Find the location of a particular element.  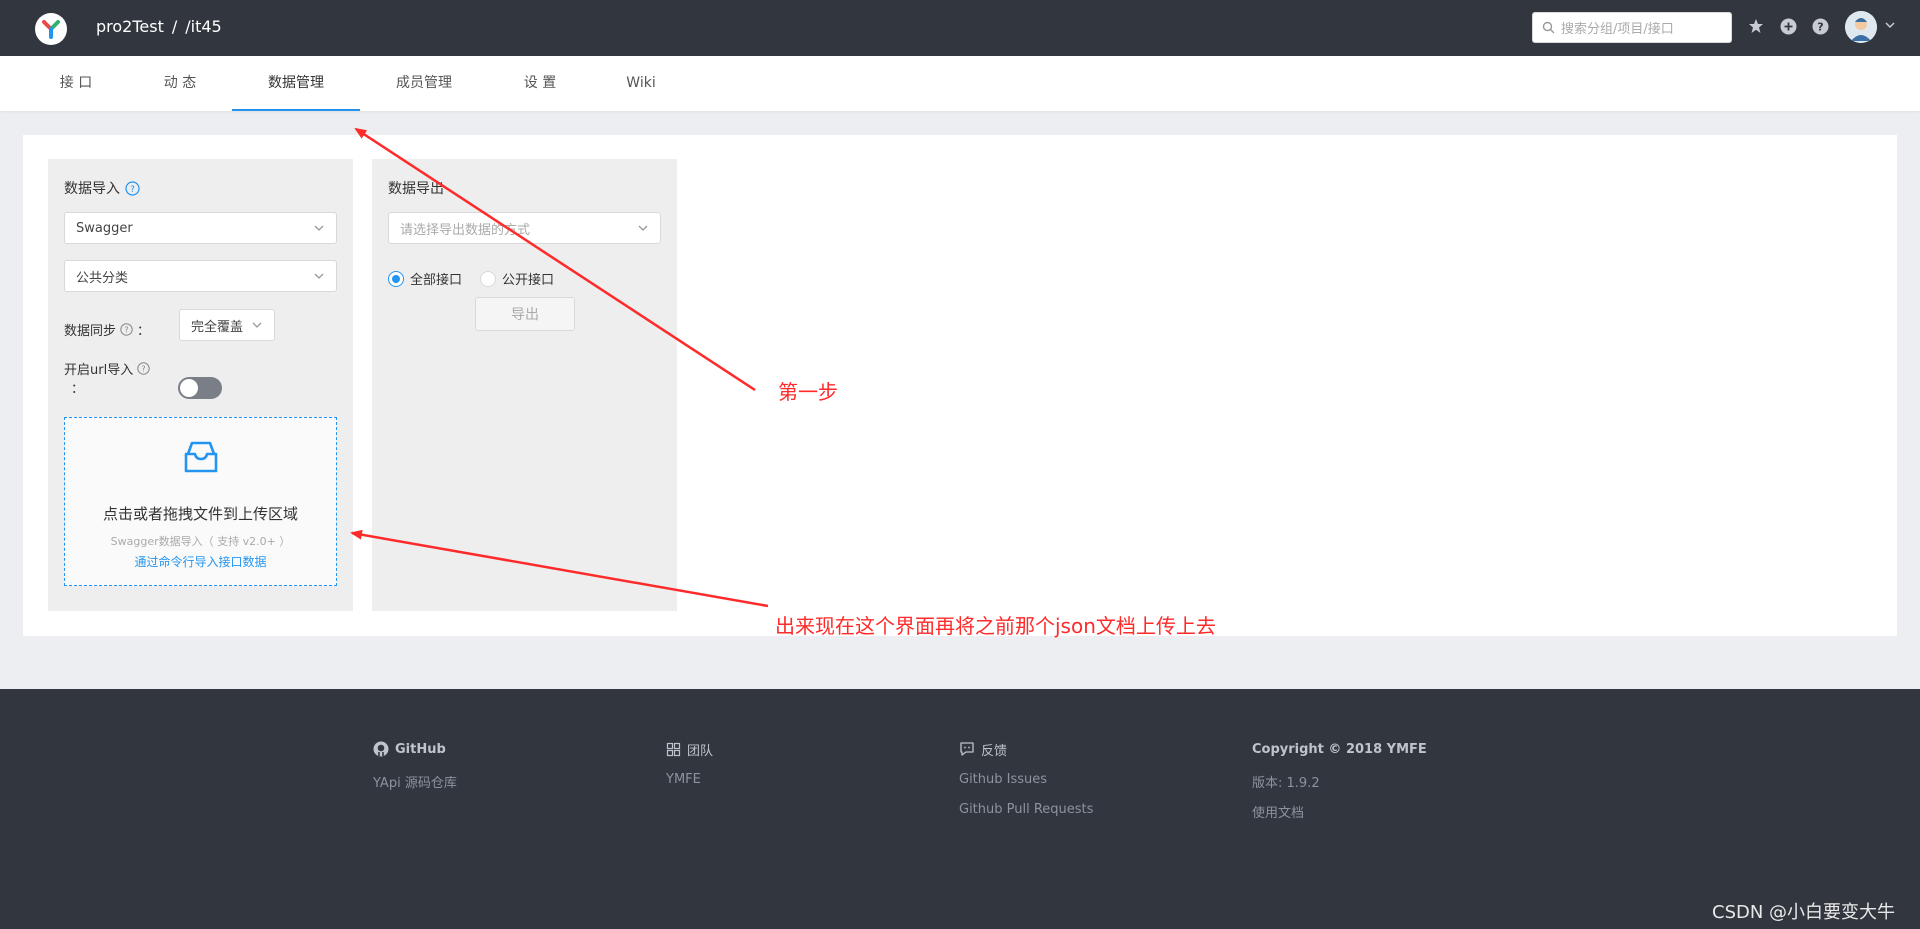

footer-heading-text: Copyright © 2018 YMFE is located at coordinates (1339, 749).